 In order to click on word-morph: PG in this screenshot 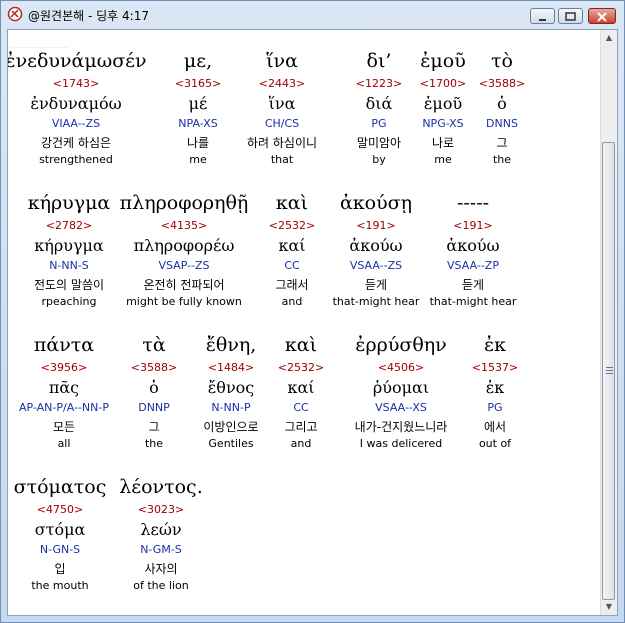, I will do `click(495, 407)`.